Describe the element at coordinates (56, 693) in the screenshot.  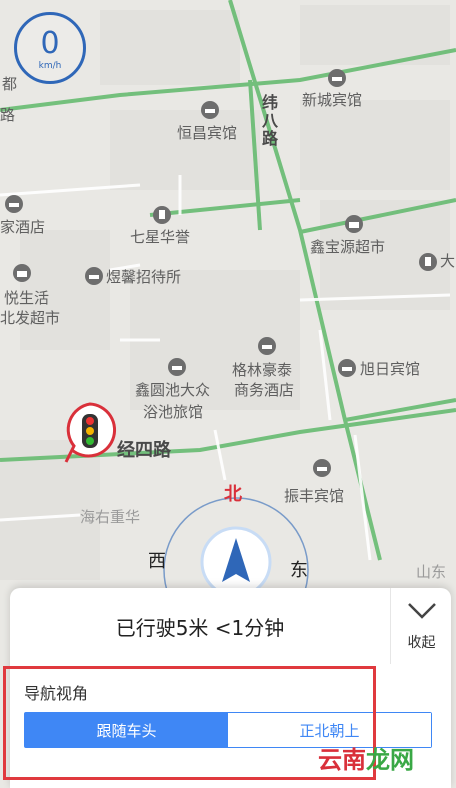
I see `view-mode-title: 导航视角` at that location.